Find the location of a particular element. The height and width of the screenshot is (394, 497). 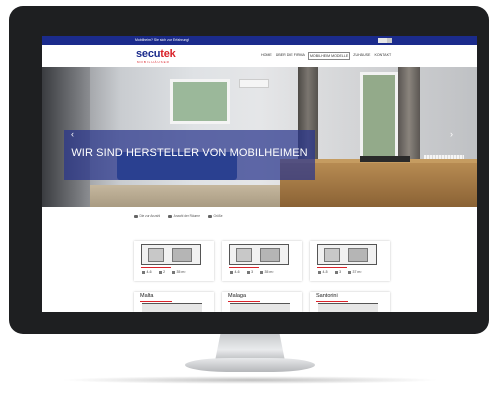

spec-size: 37 m² is located at coordinates (354, 272).